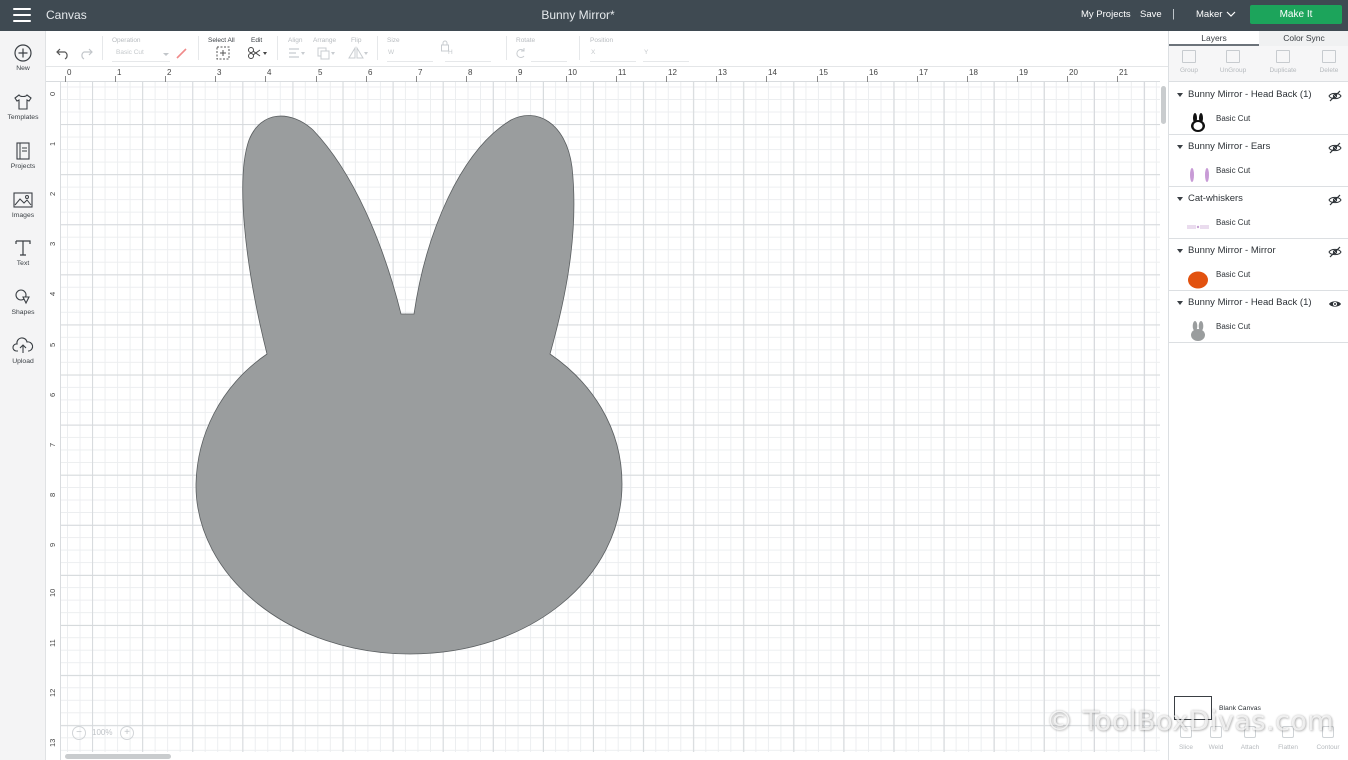  Describe the element at coordinates (672, 72) in the screenshot. I see `ruler-top-number: 12` at that location.